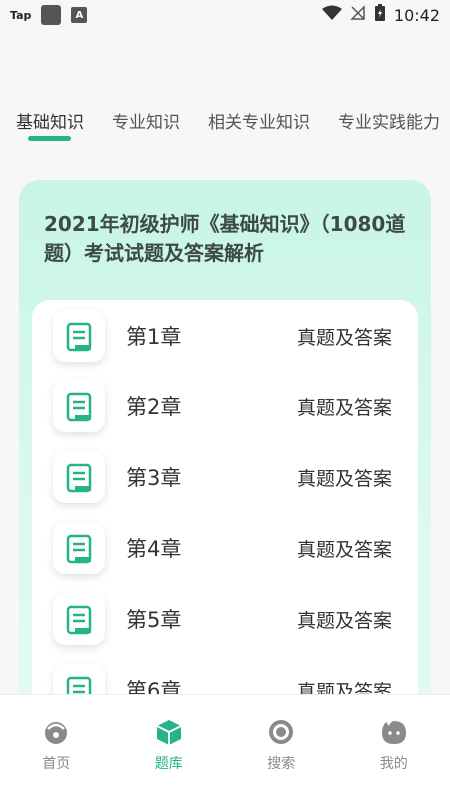 Image resolution: width=450 pixels, height=800 pixels. Describe the element at coordinates (154, 549) in the screenshot. I see `chapter-name: 第4章` at that location.